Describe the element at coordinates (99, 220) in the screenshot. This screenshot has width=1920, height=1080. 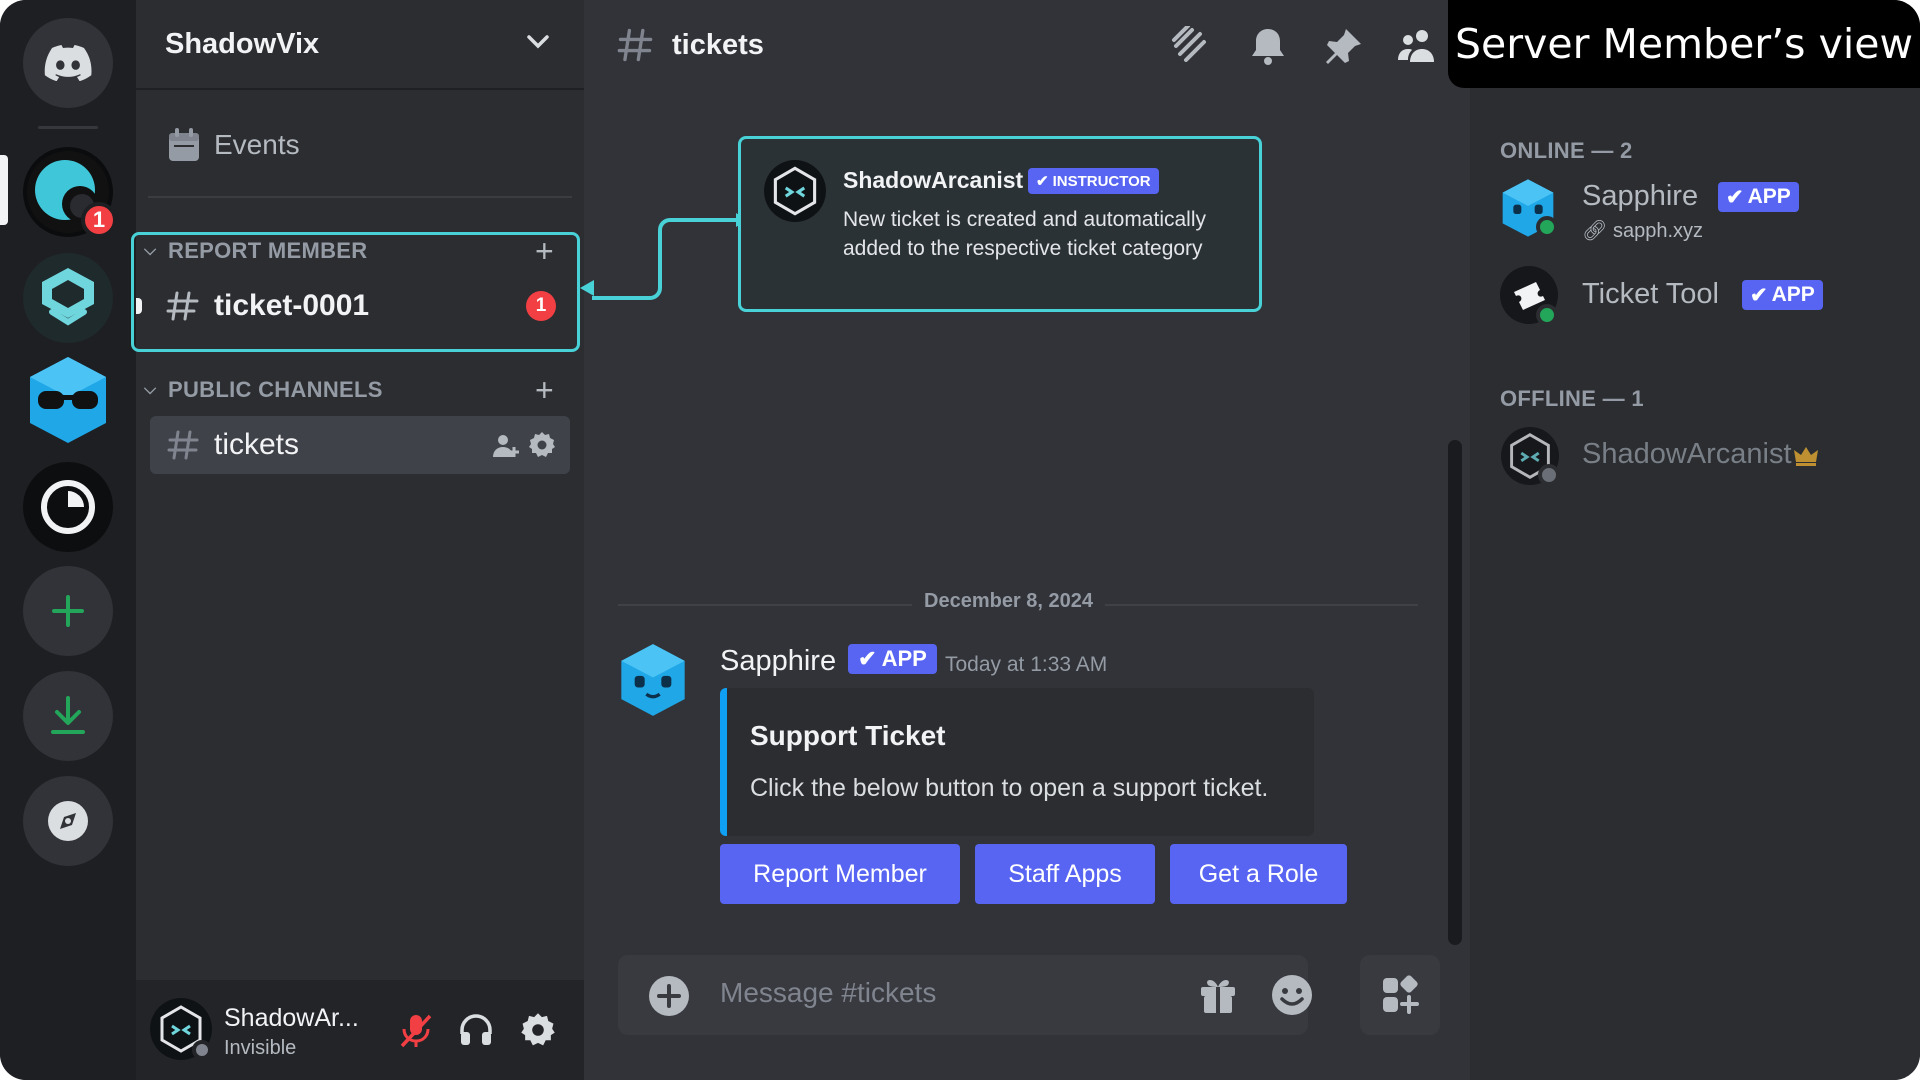
I see `server-notification-badge: 1` at that location.